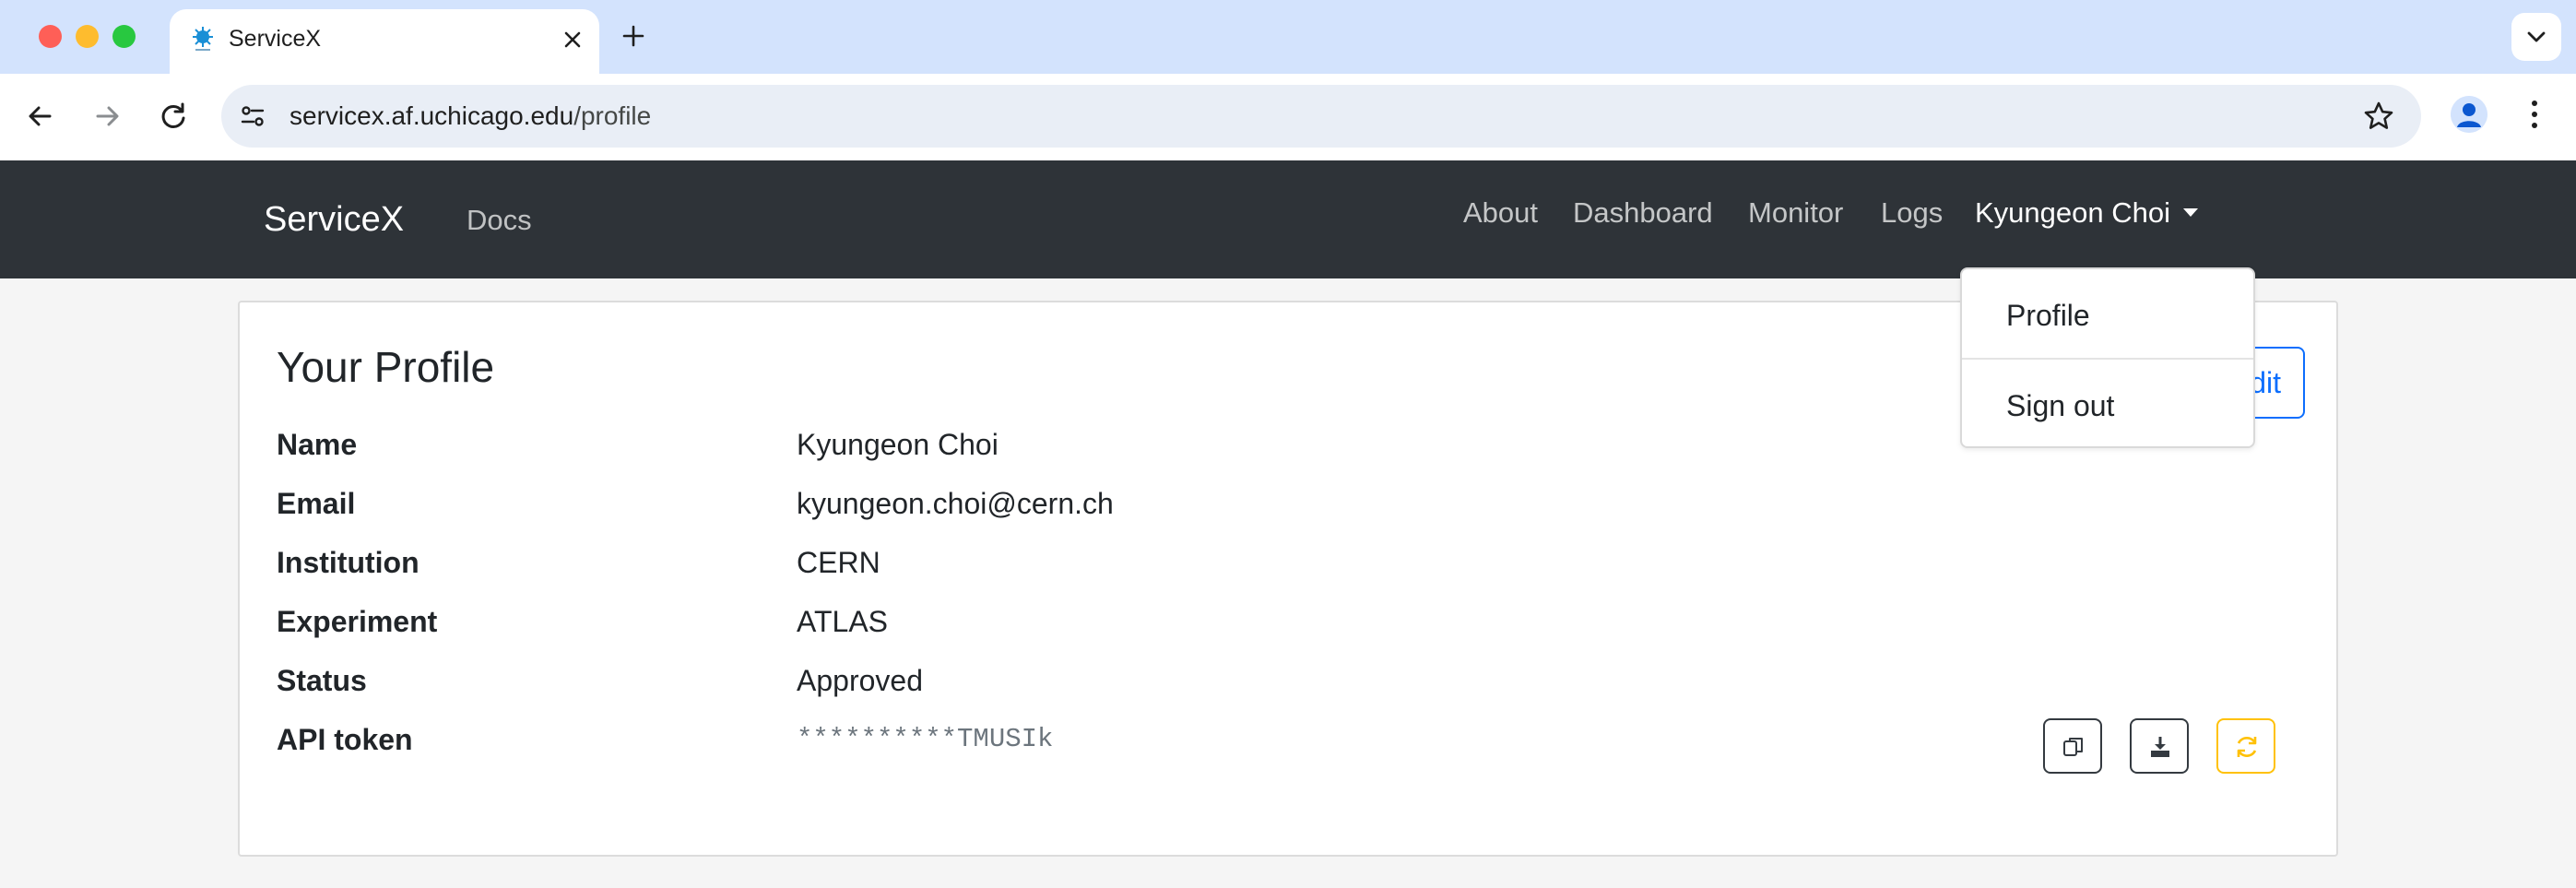 The height and width of the screenshot is (888, 2576). I want to click on person-icon, so click(2469, 114).